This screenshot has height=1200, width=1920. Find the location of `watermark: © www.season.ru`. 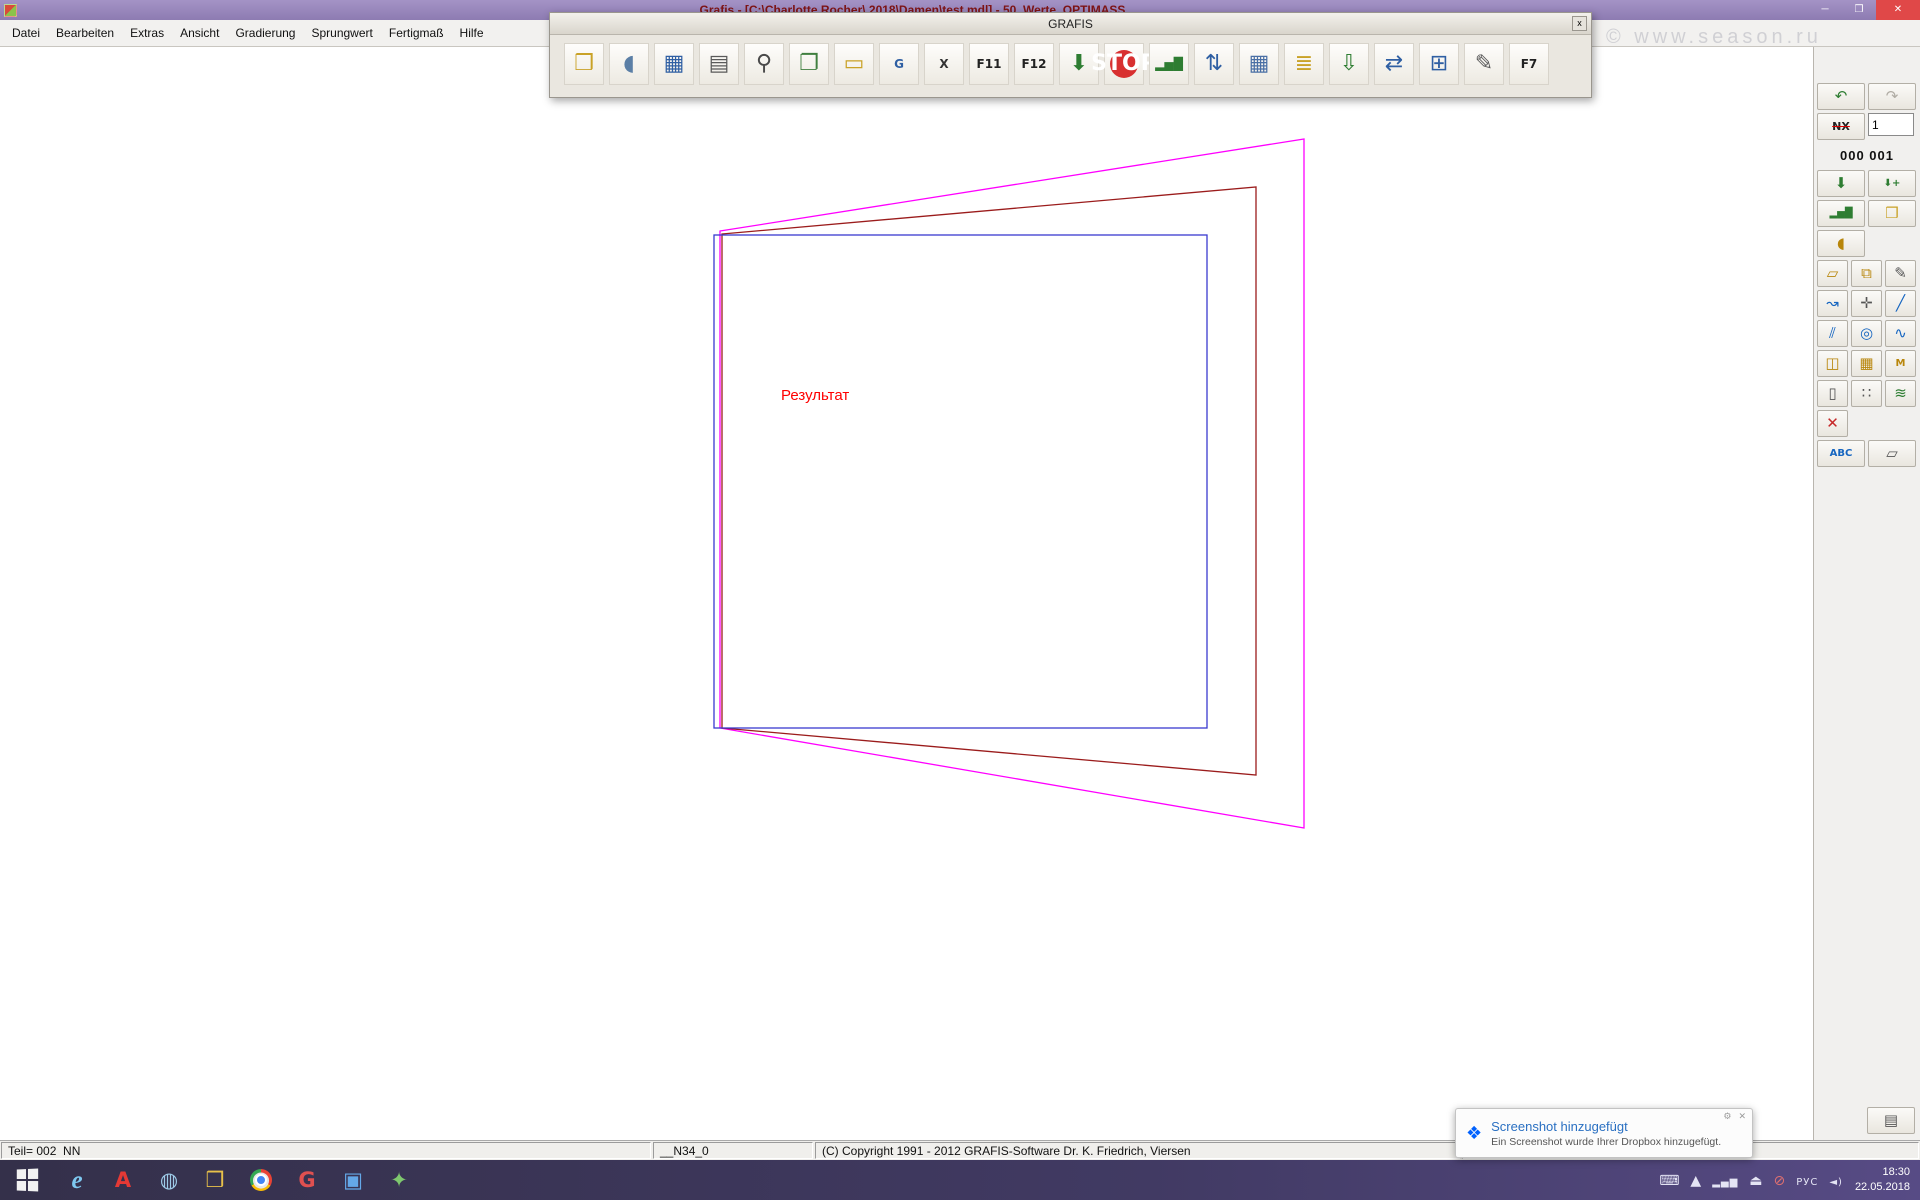

watermark: © www.season.ru is located at coordinates (1714, 37).